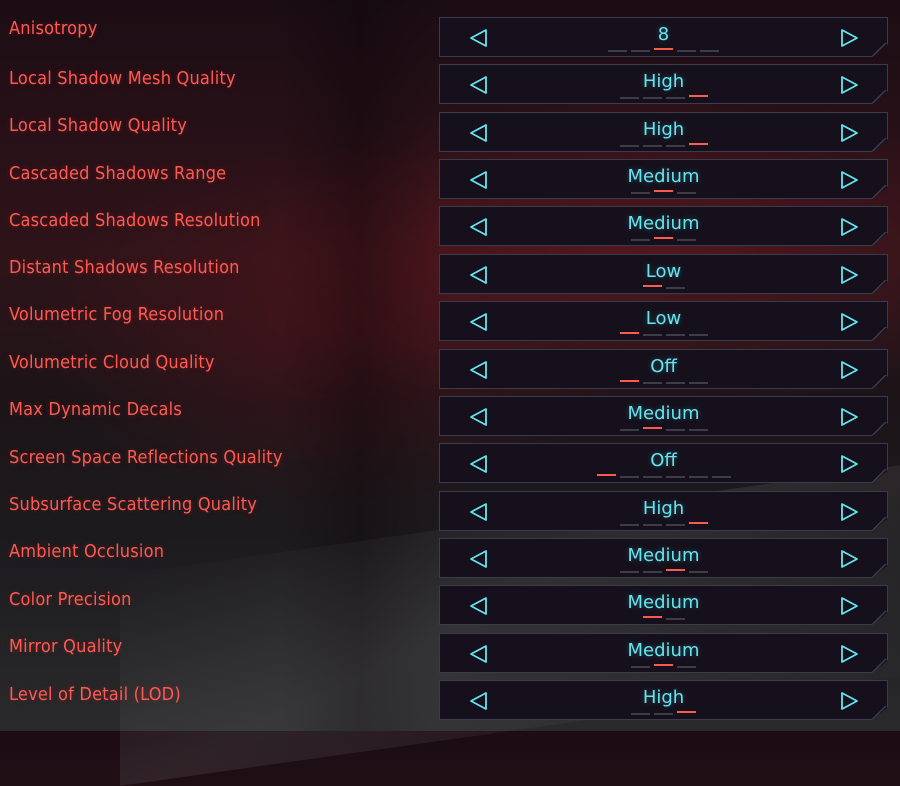  Describe the element at coordinates (663, 460) in the screenshot. I see `setting-value: Off` at that location.